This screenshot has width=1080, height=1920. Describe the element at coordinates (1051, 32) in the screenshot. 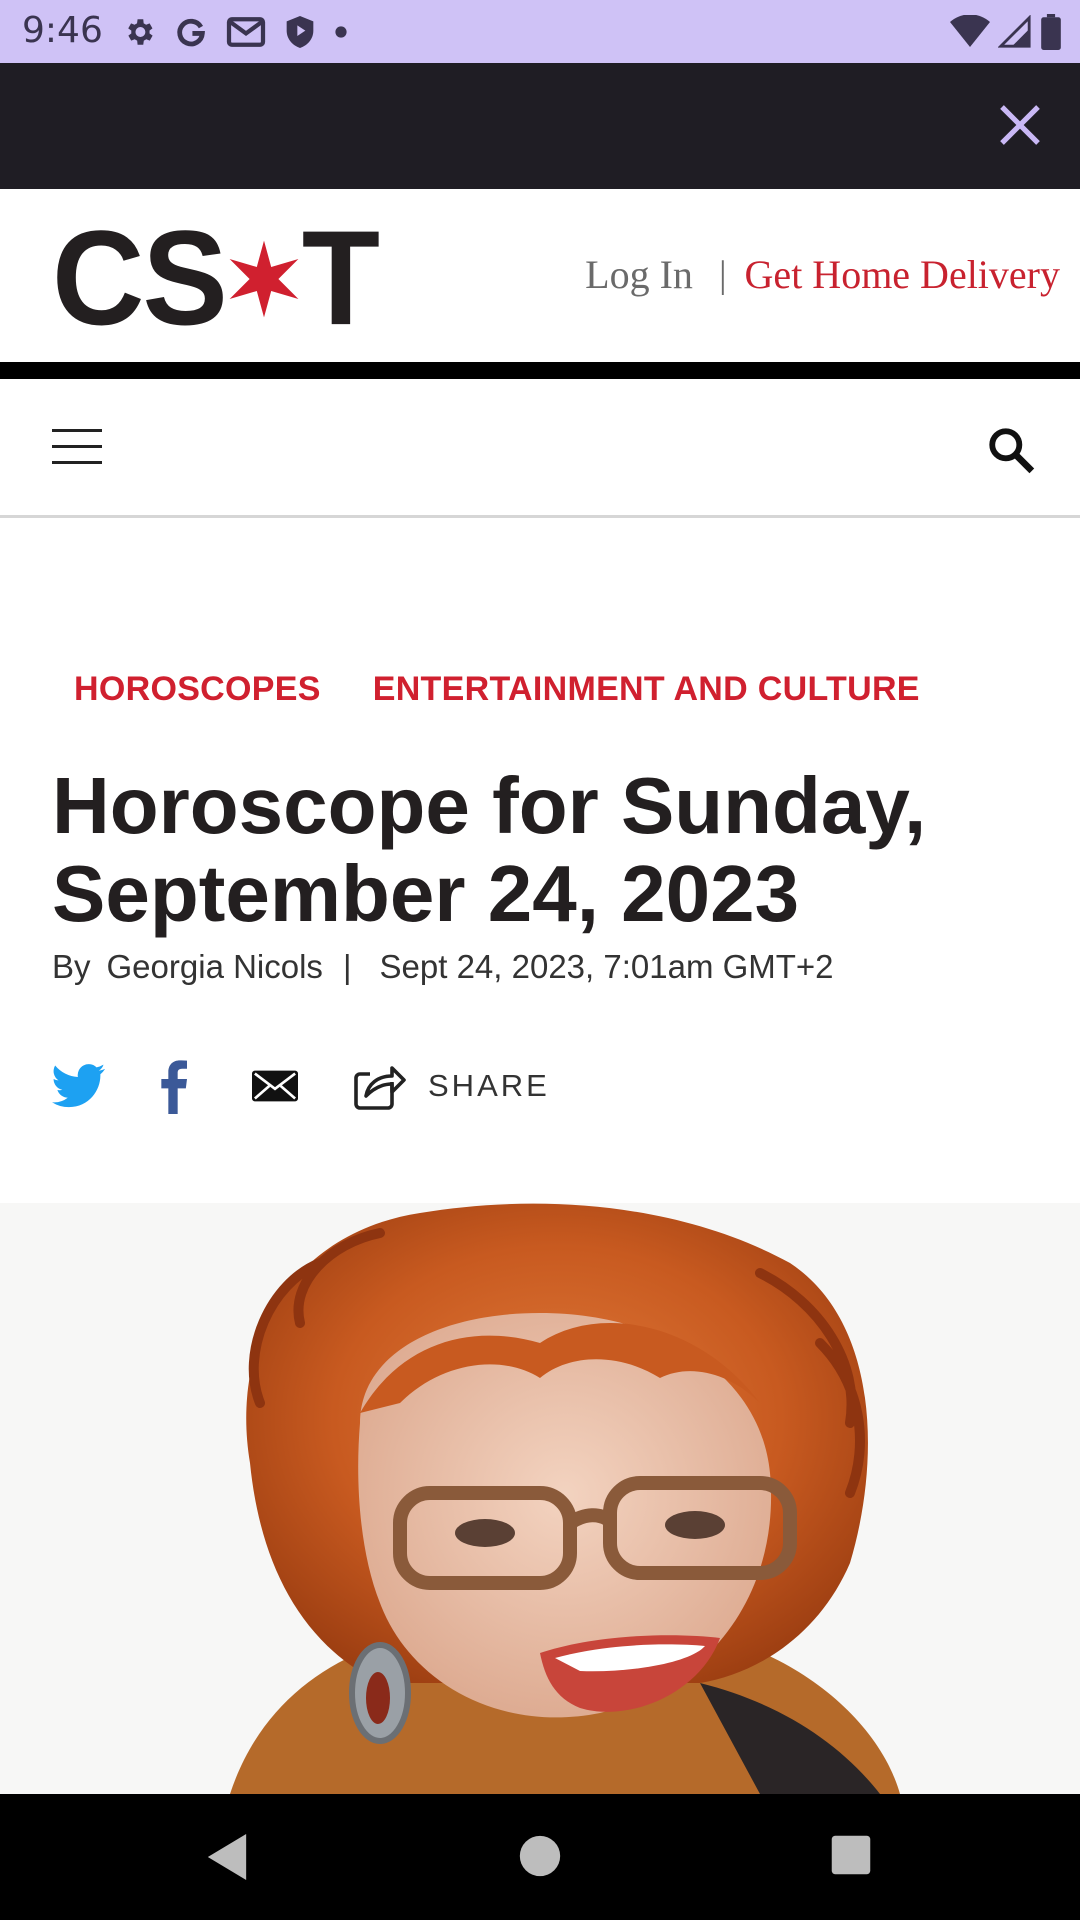

I see `battery-icon` at that location.